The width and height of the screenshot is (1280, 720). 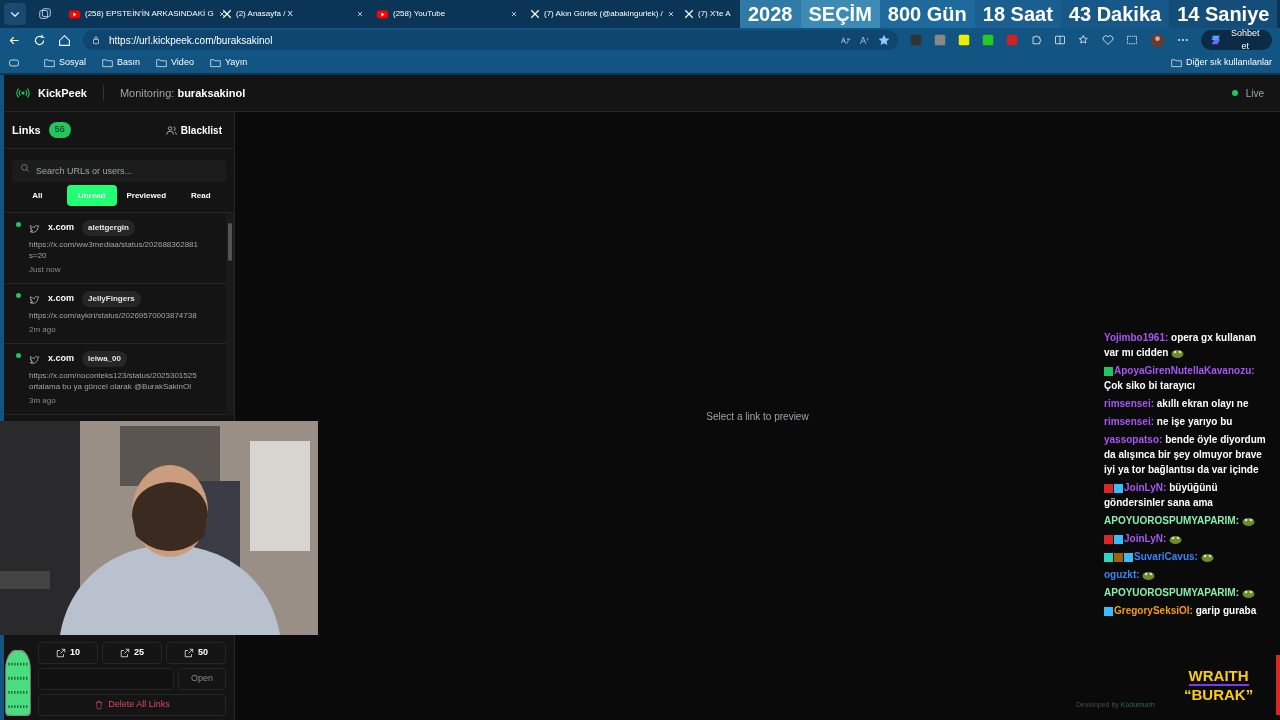 What do you see at coordinates (1216, 40) in the screenshot?
I see `copilot-icon` at bounding box center [1216, 40].